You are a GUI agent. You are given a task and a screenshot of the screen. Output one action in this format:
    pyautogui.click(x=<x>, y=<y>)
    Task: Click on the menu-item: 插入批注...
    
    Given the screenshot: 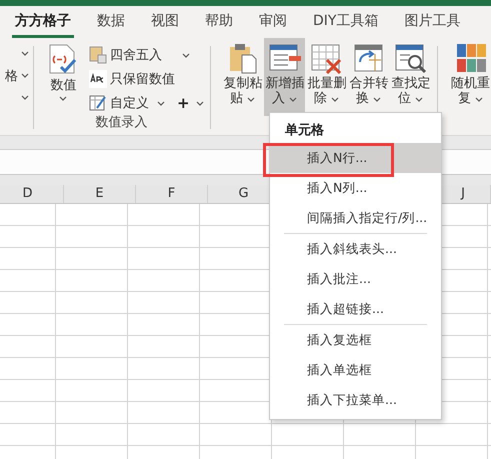 What is the action you would take?
    pyautogui.click(x=355, y=279)
    